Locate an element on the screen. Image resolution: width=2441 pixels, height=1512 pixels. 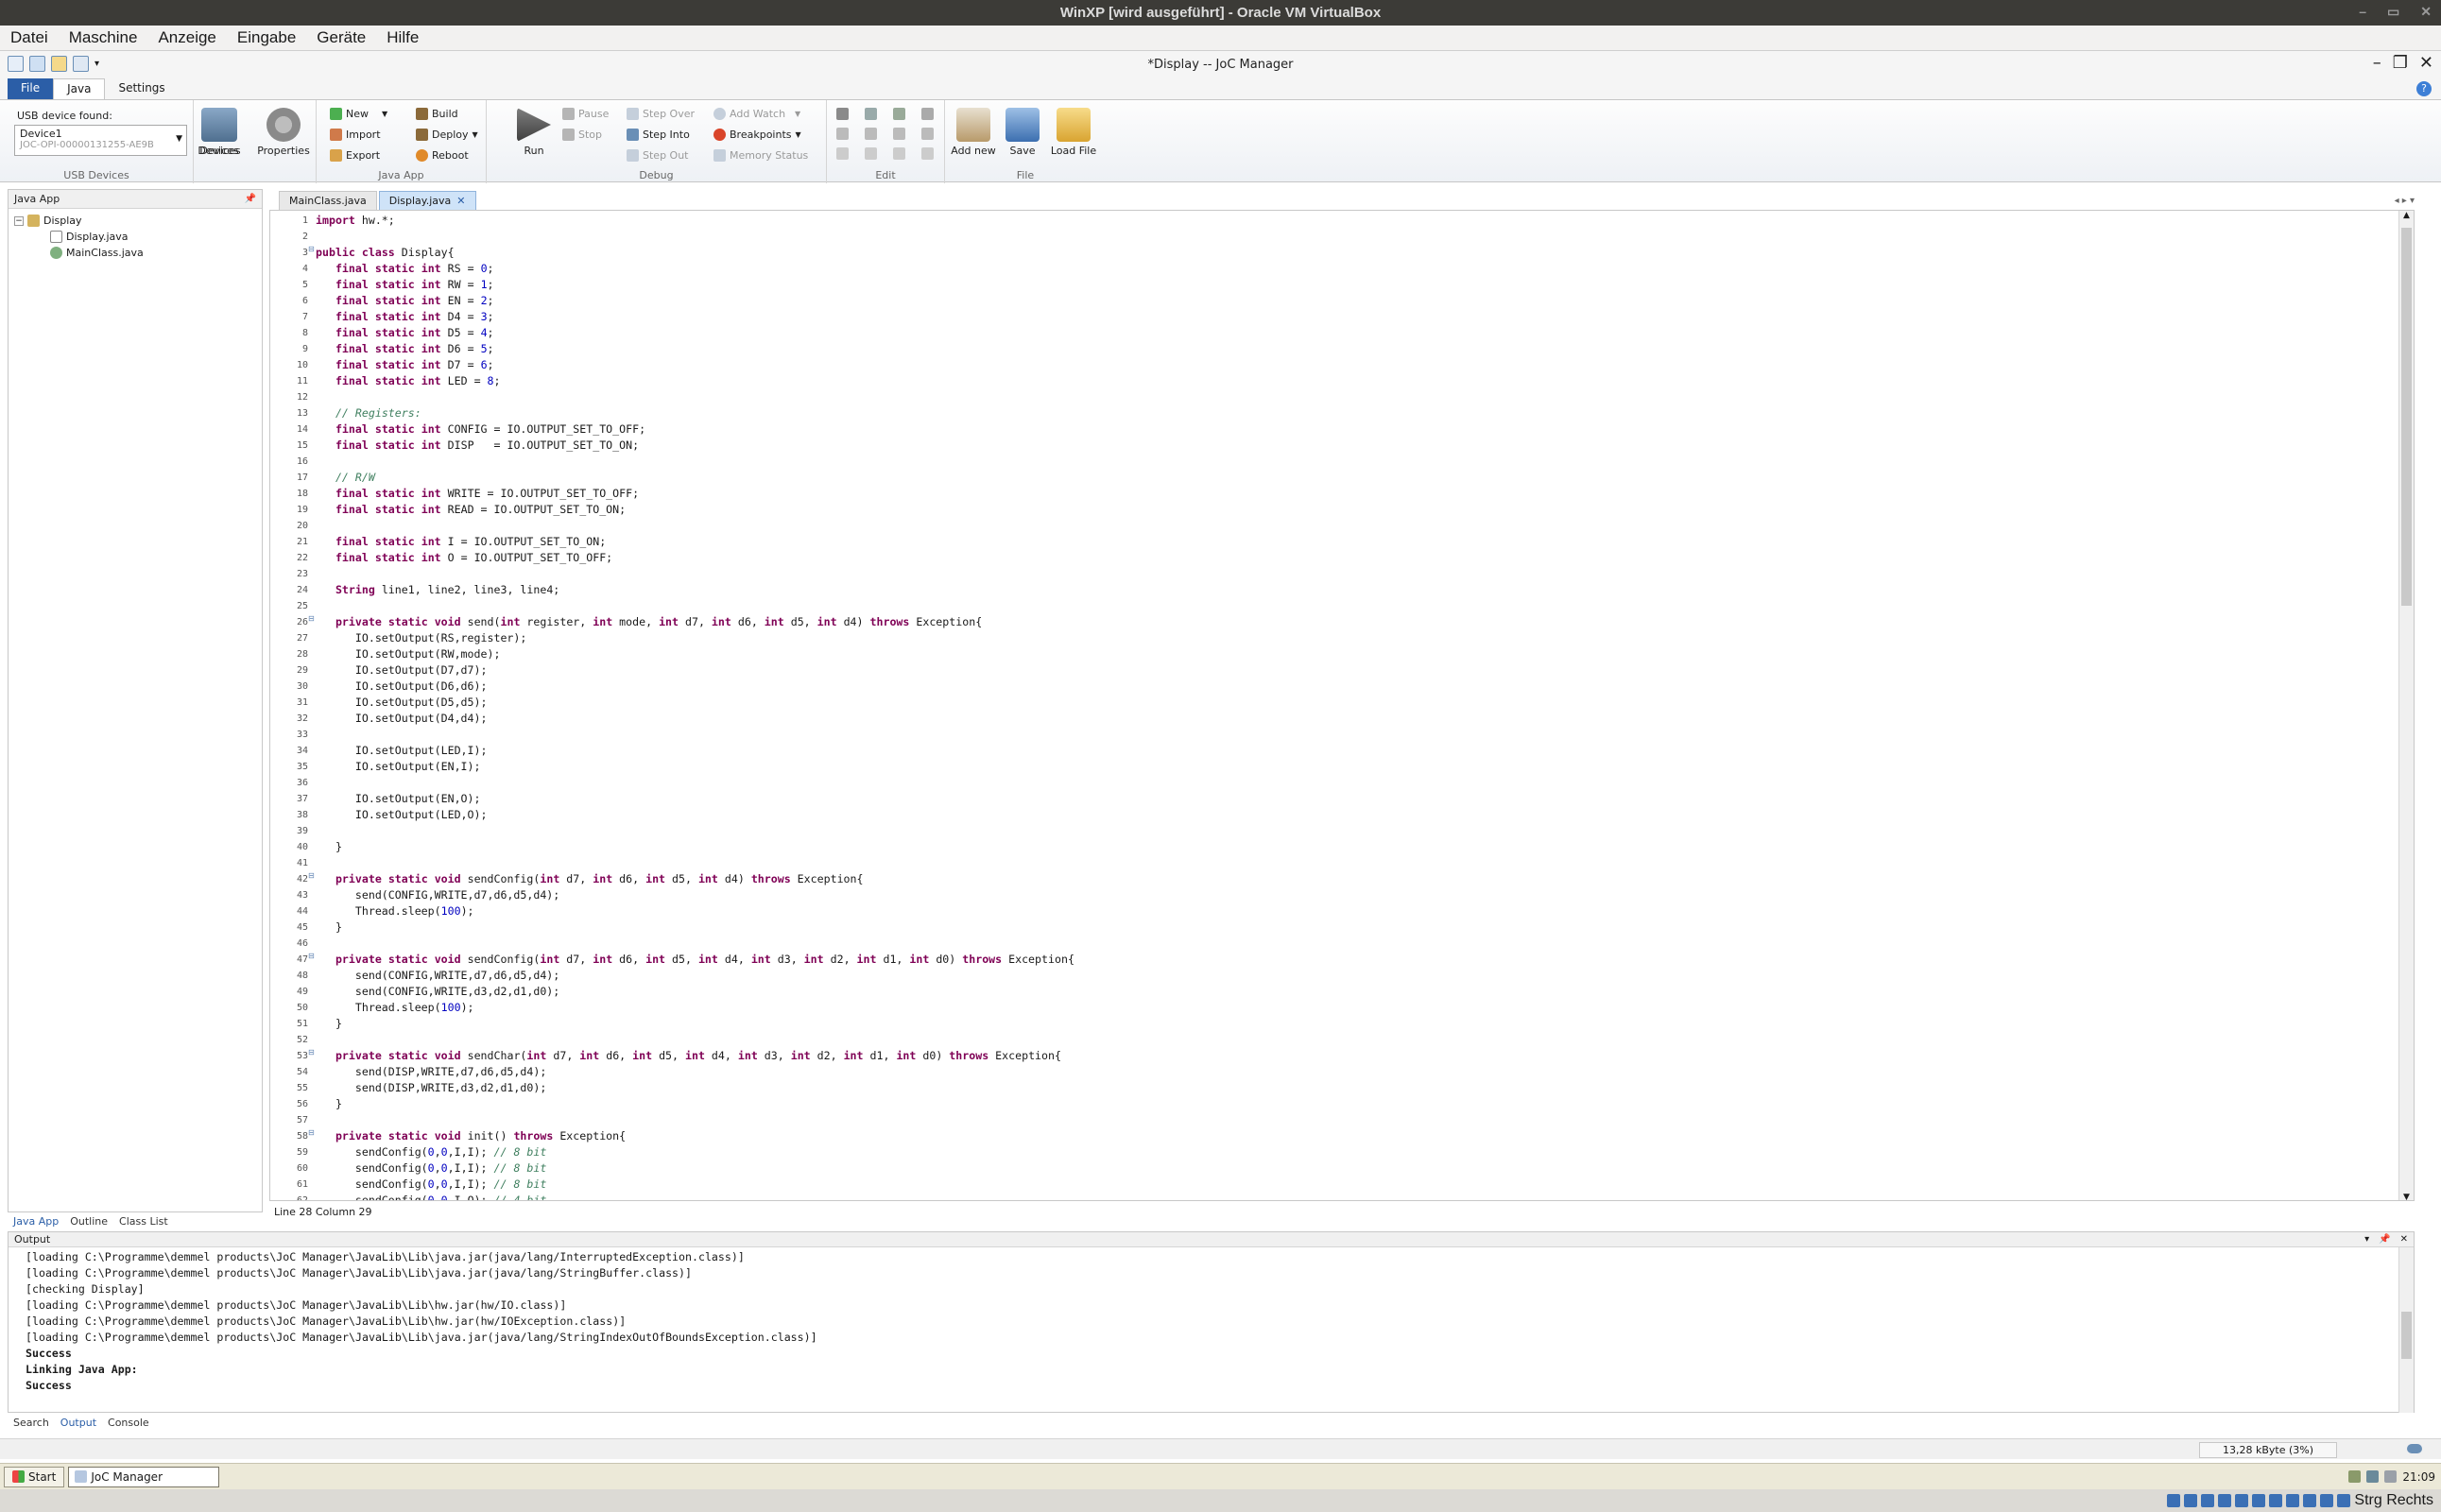
cut-icon is located at coordinates (842, 114).